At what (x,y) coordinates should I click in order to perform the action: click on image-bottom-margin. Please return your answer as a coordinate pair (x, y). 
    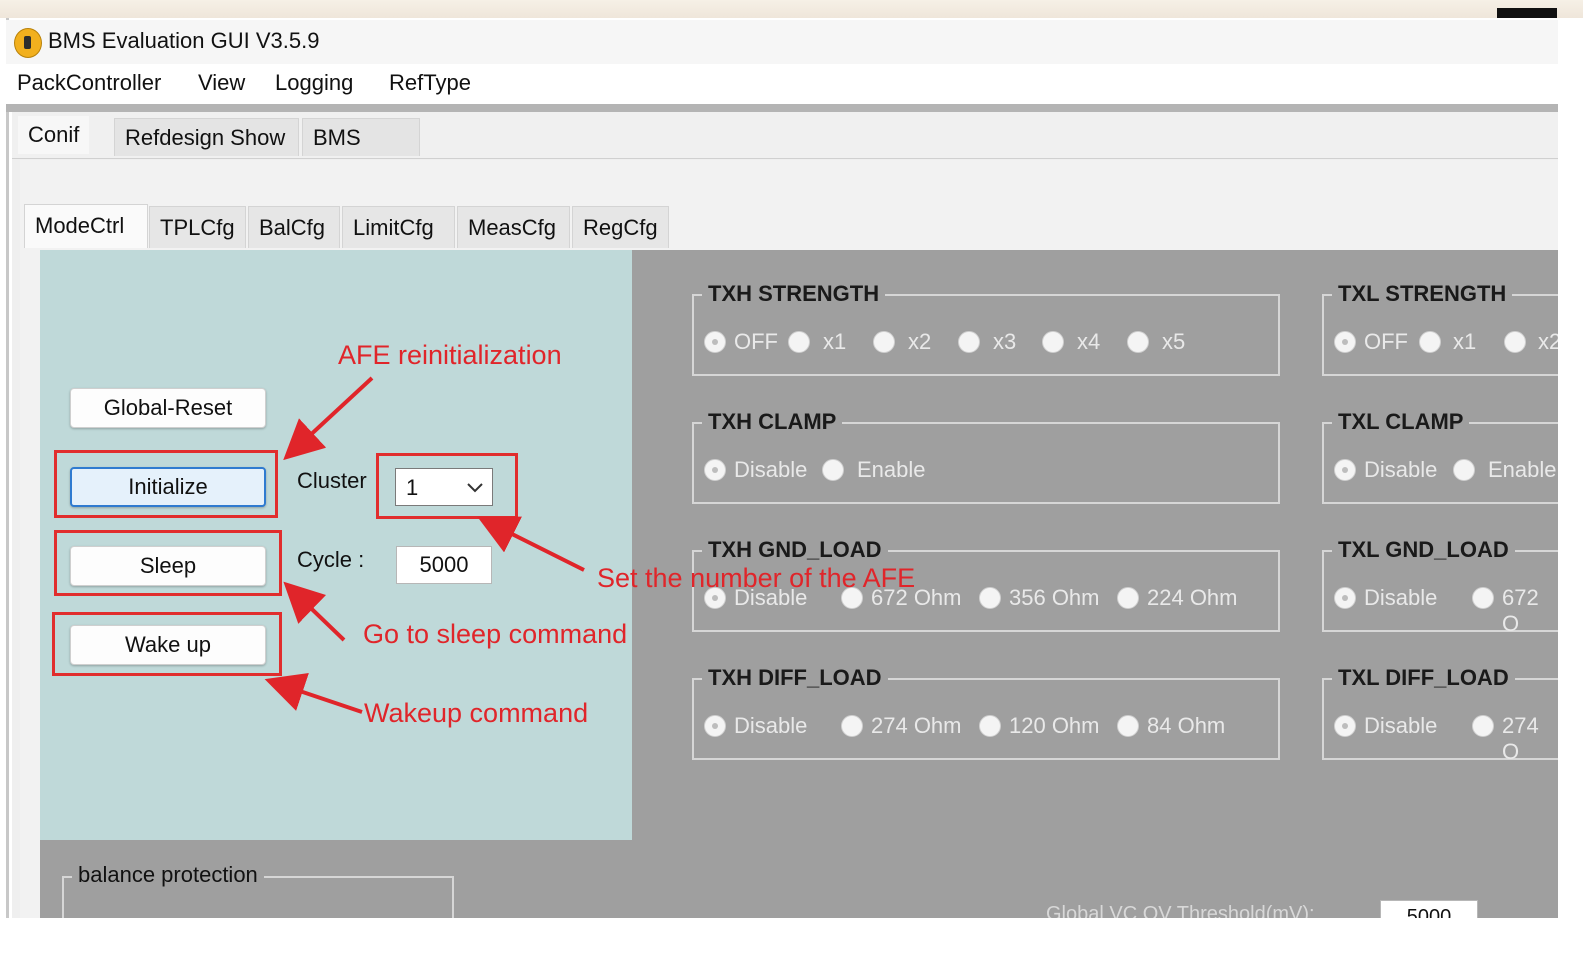
    Looking at the image, I should click on (791, 945).